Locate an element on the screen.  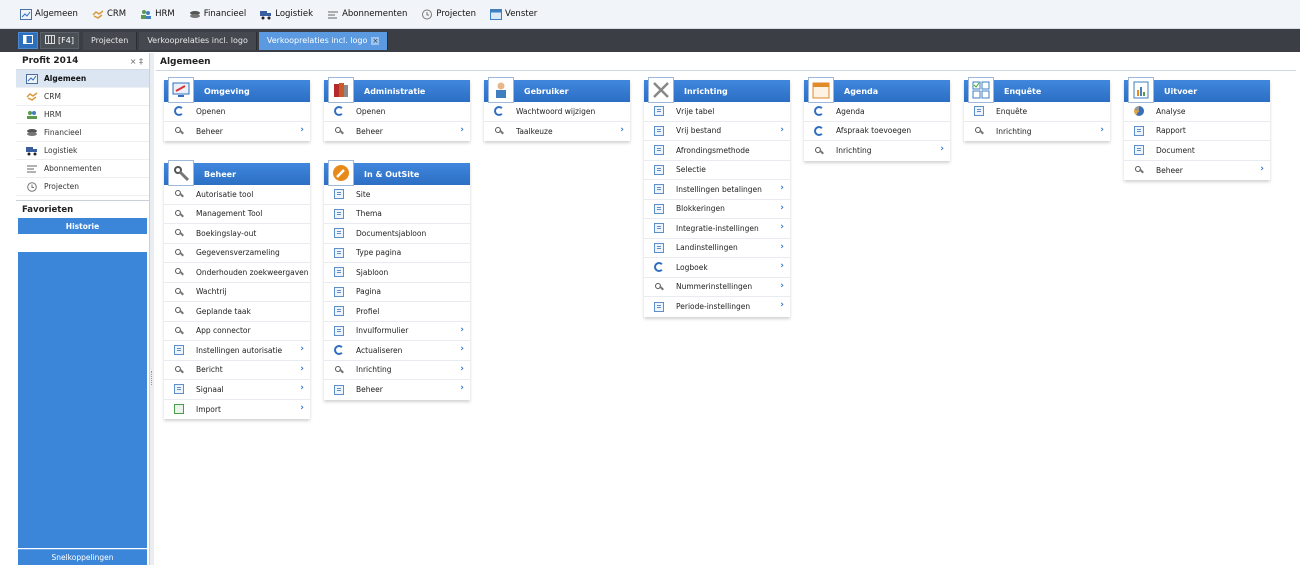
menu-row: Sjabloon is located at coordinates (397, 273).